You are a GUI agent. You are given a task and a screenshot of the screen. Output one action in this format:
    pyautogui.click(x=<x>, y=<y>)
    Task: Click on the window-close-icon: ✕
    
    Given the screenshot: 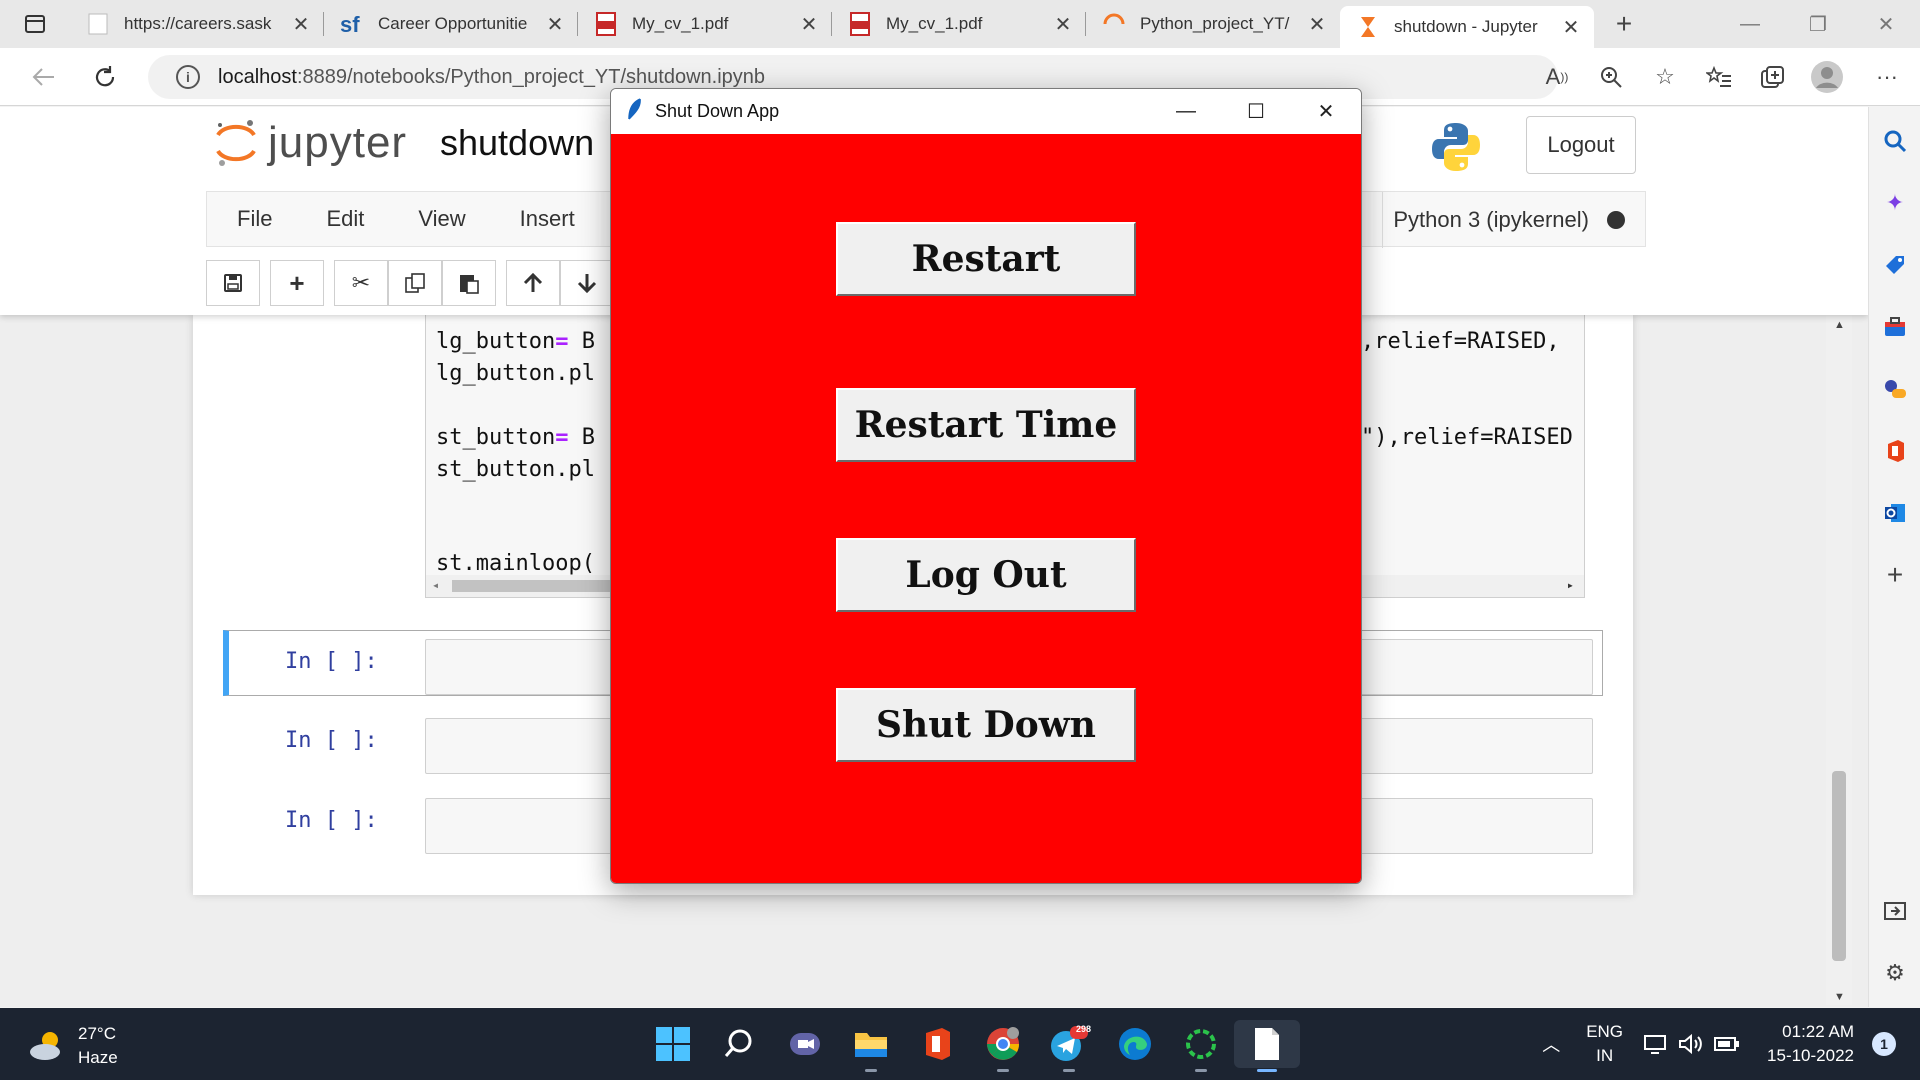 What is the action you would take?
    pyautogui.click(x=1326, y=111)
    